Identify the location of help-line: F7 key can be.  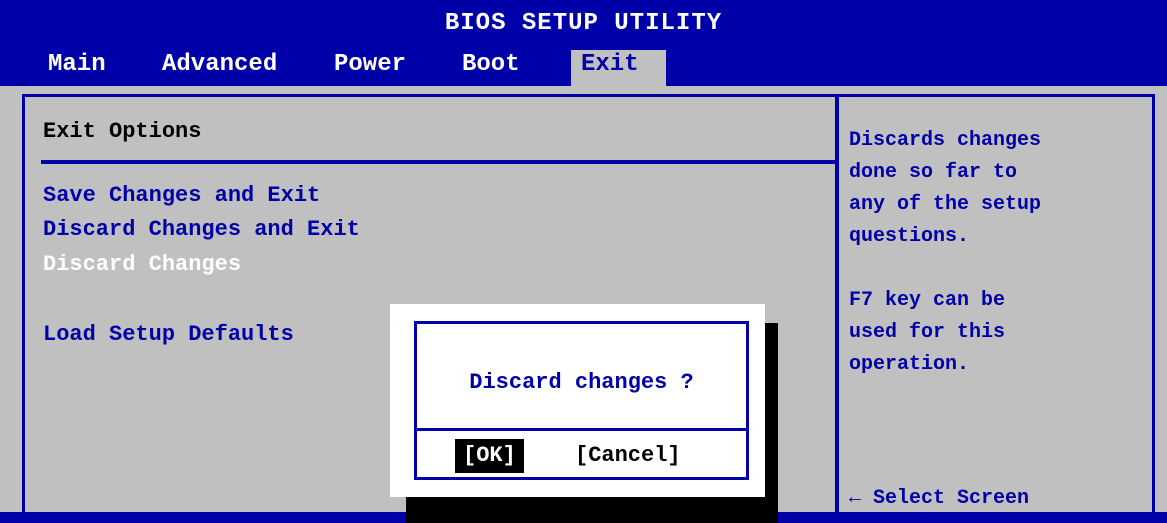
(927, 300).